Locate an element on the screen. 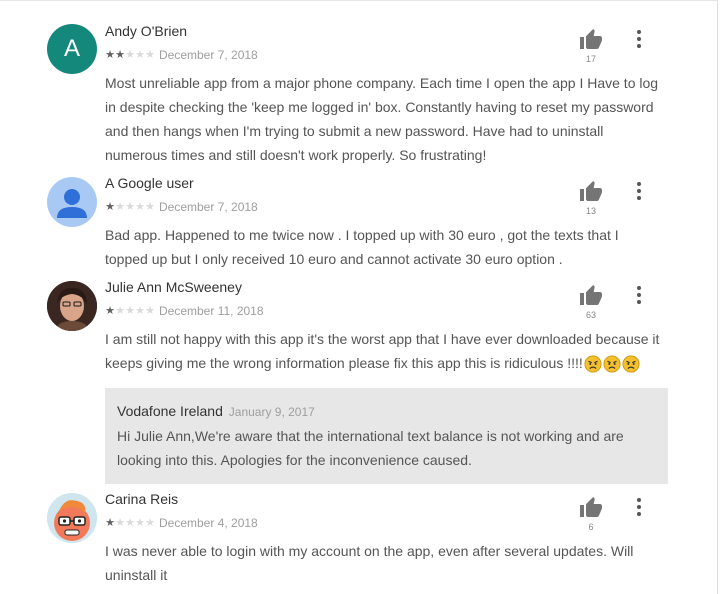 This screenshot has width=720, height=594. avatar: A is located at coordinates (72, 49).